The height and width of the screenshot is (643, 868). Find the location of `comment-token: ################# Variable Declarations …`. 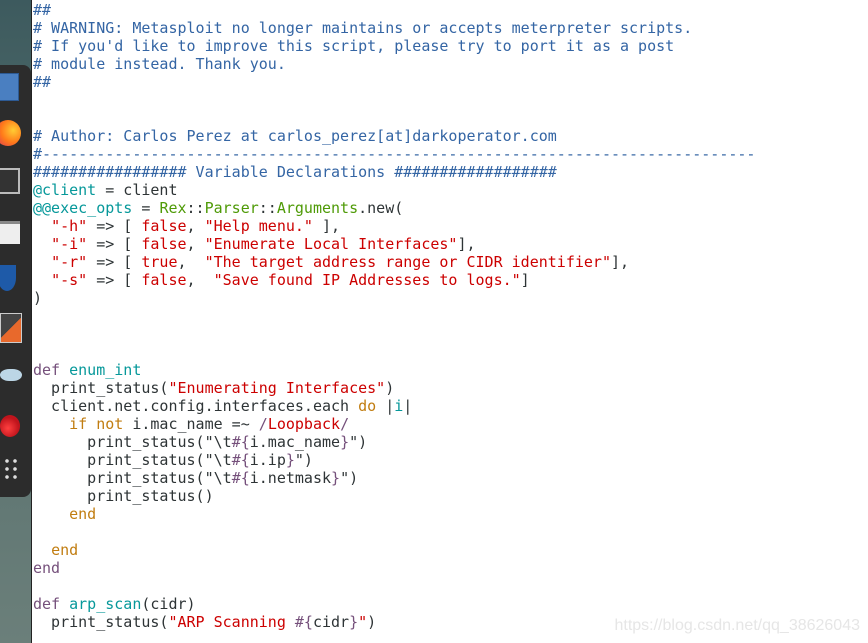

comment-token: ################# Variable Declarations … is located at coordinates (295, 172).